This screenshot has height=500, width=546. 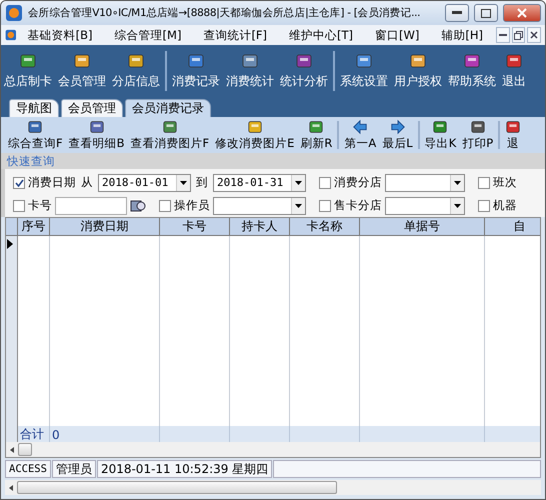 What do you see at coordinates (304, 71) in the screenshot?
I see `toolbar-button: 统计分析` at bounding box center [304, 71].